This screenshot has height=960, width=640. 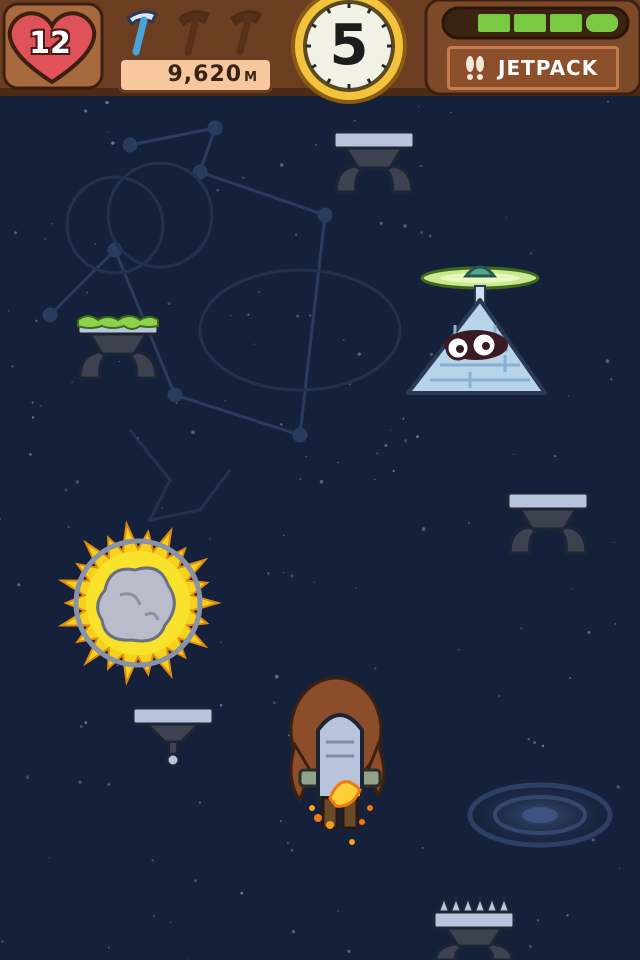 I want to click on footprints-icon, so click(x=475, y=68).